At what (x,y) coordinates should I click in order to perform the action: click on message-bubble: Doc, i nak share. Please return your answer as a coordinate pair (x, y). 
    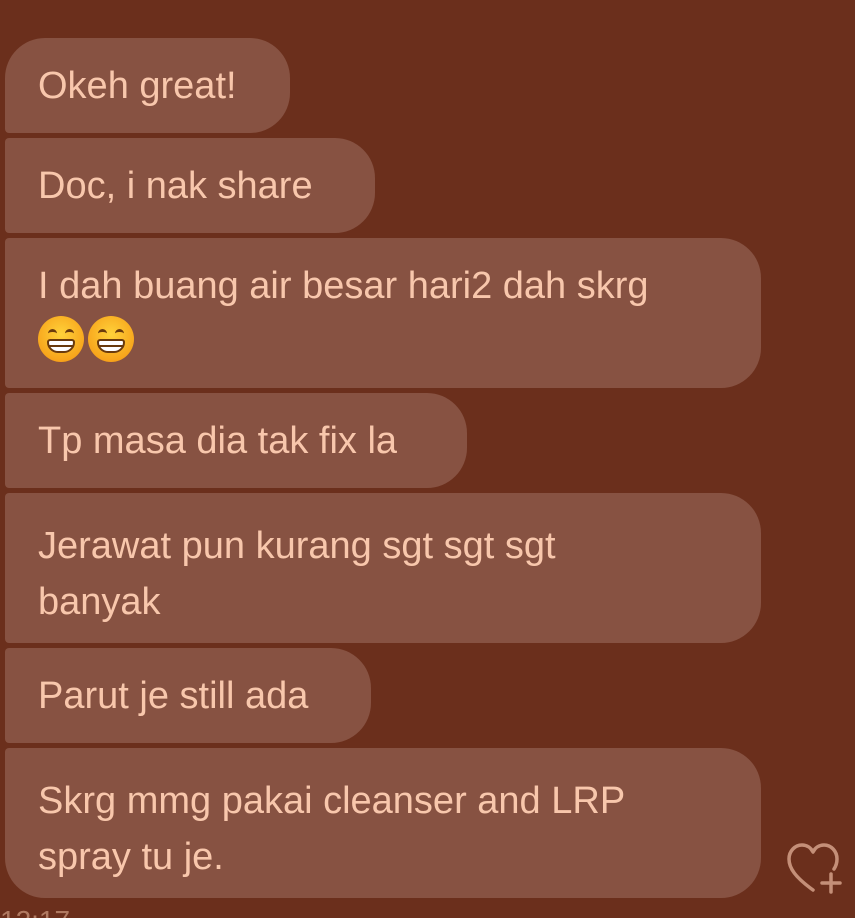
    Looking at the image, I should click on (190, 185).